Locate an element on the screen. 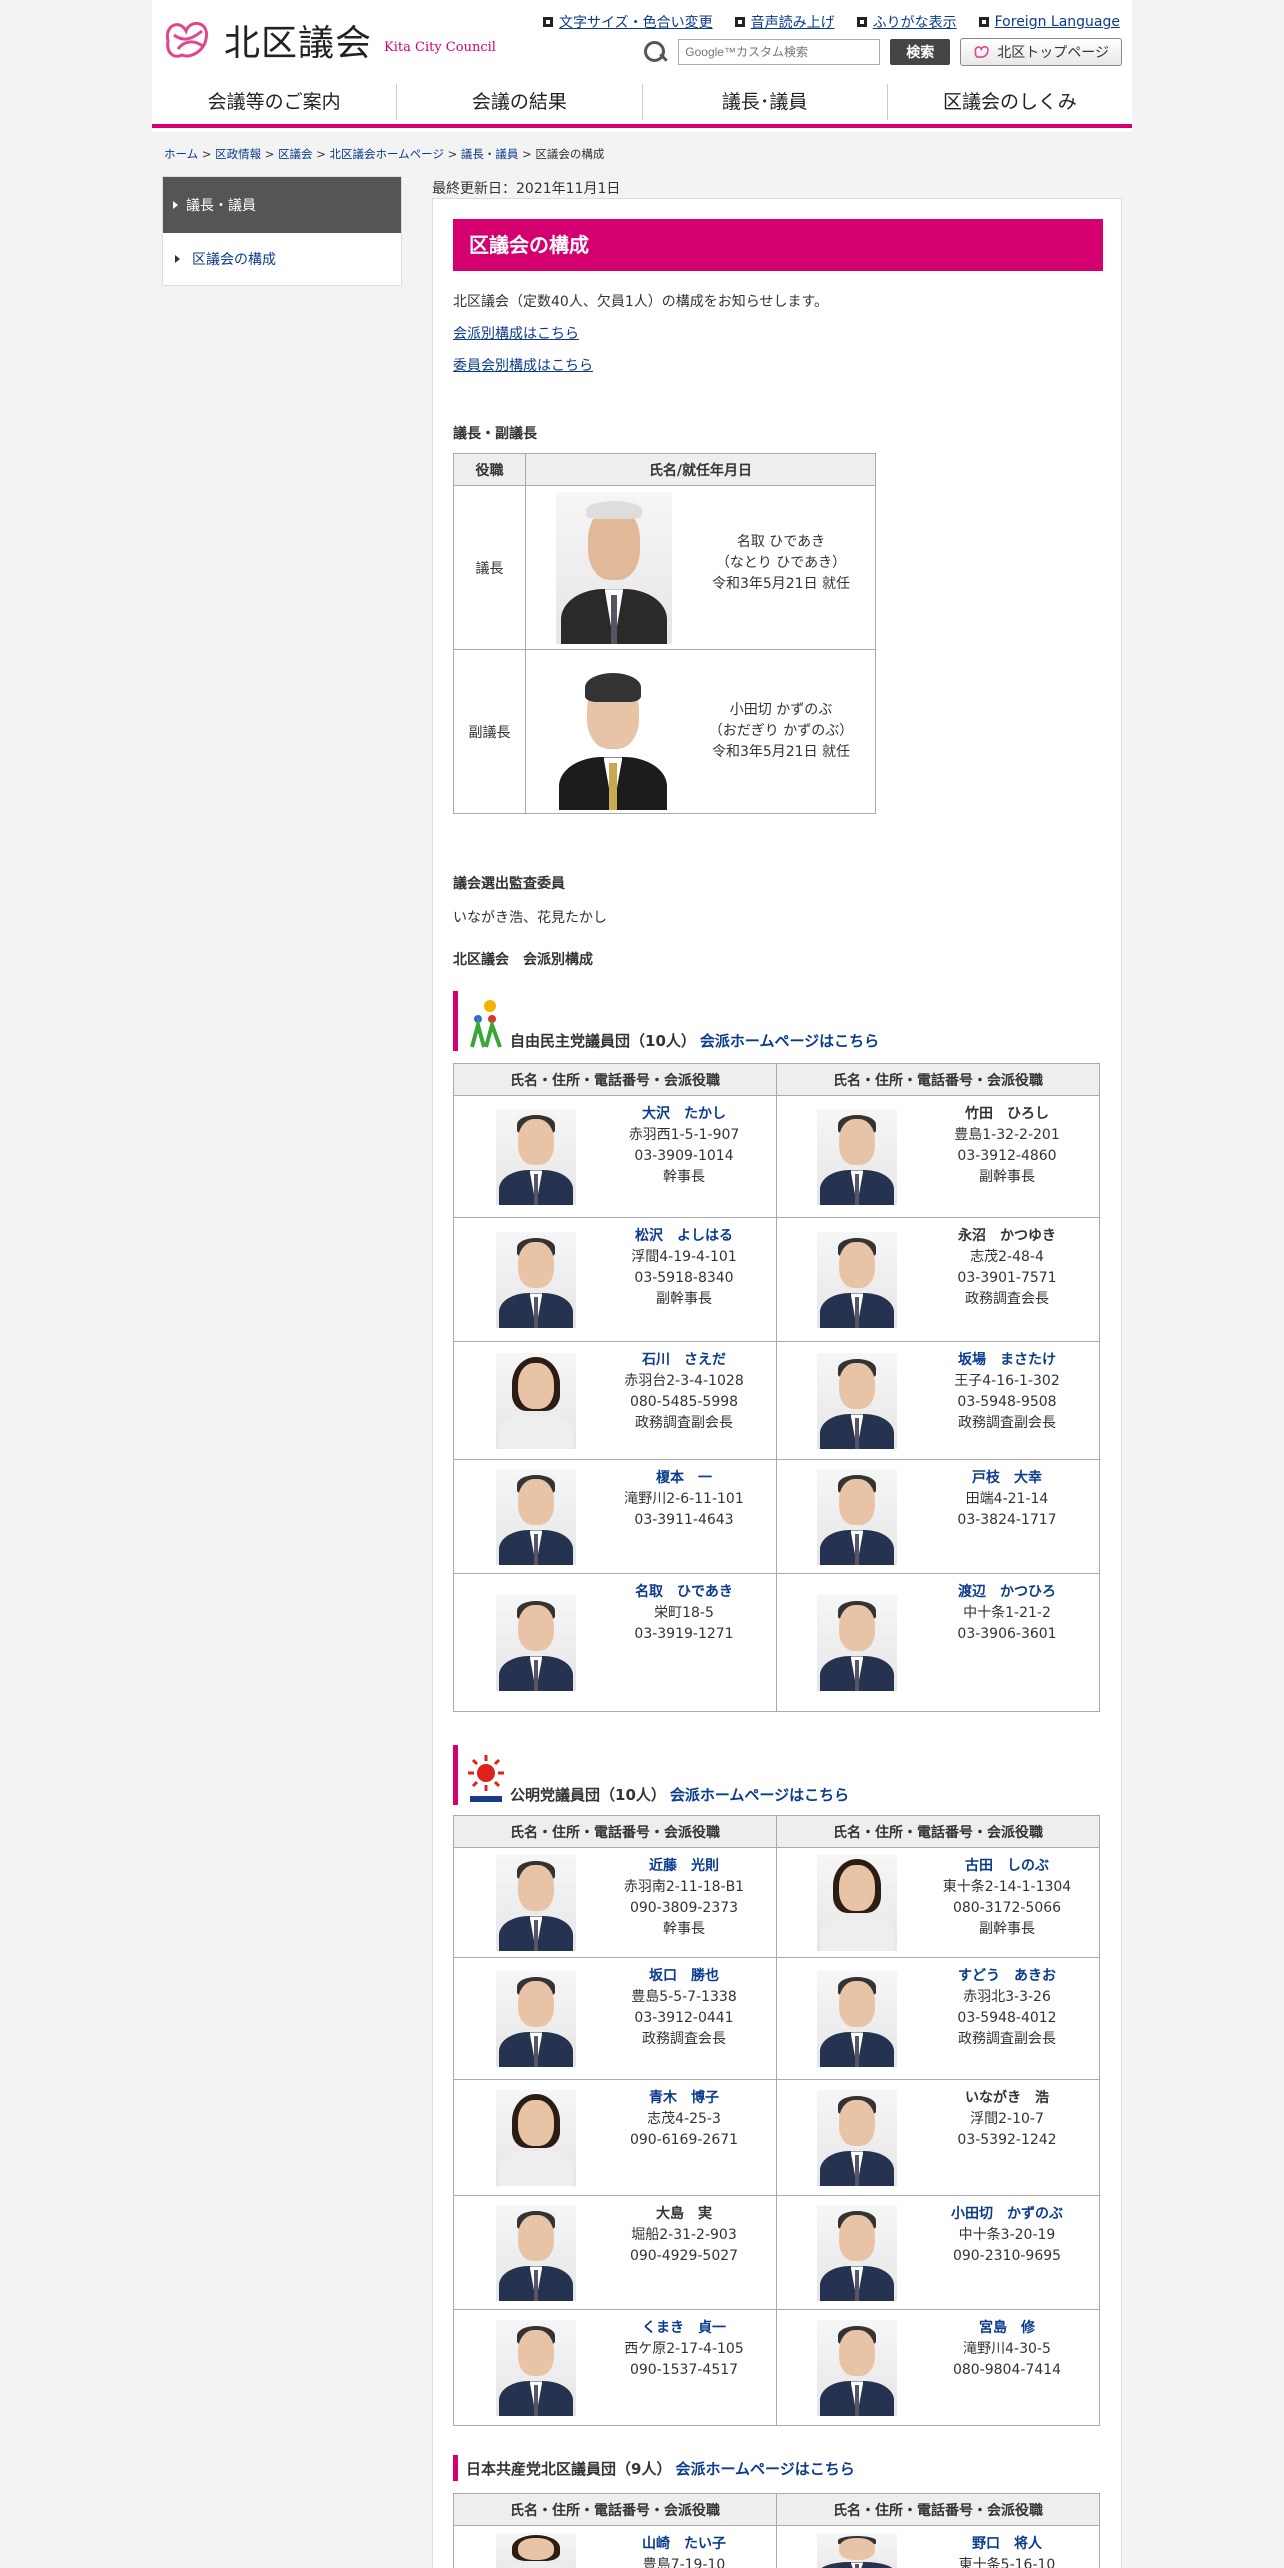 This screenshot has height=2568, width=1284. site-logo: 北区議会 Kita City Council is located at coordinates (328, 40).